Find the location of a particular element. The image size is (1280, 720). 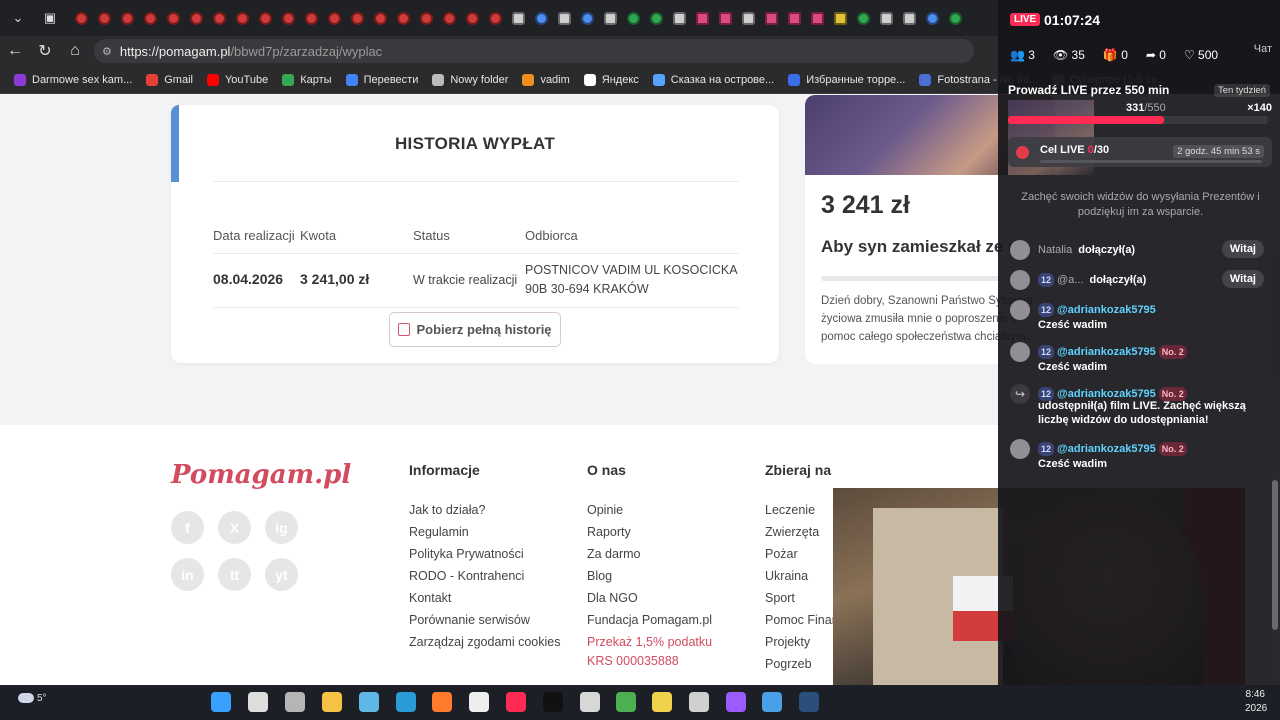

edge-icon is located at coordinates (406, 702).